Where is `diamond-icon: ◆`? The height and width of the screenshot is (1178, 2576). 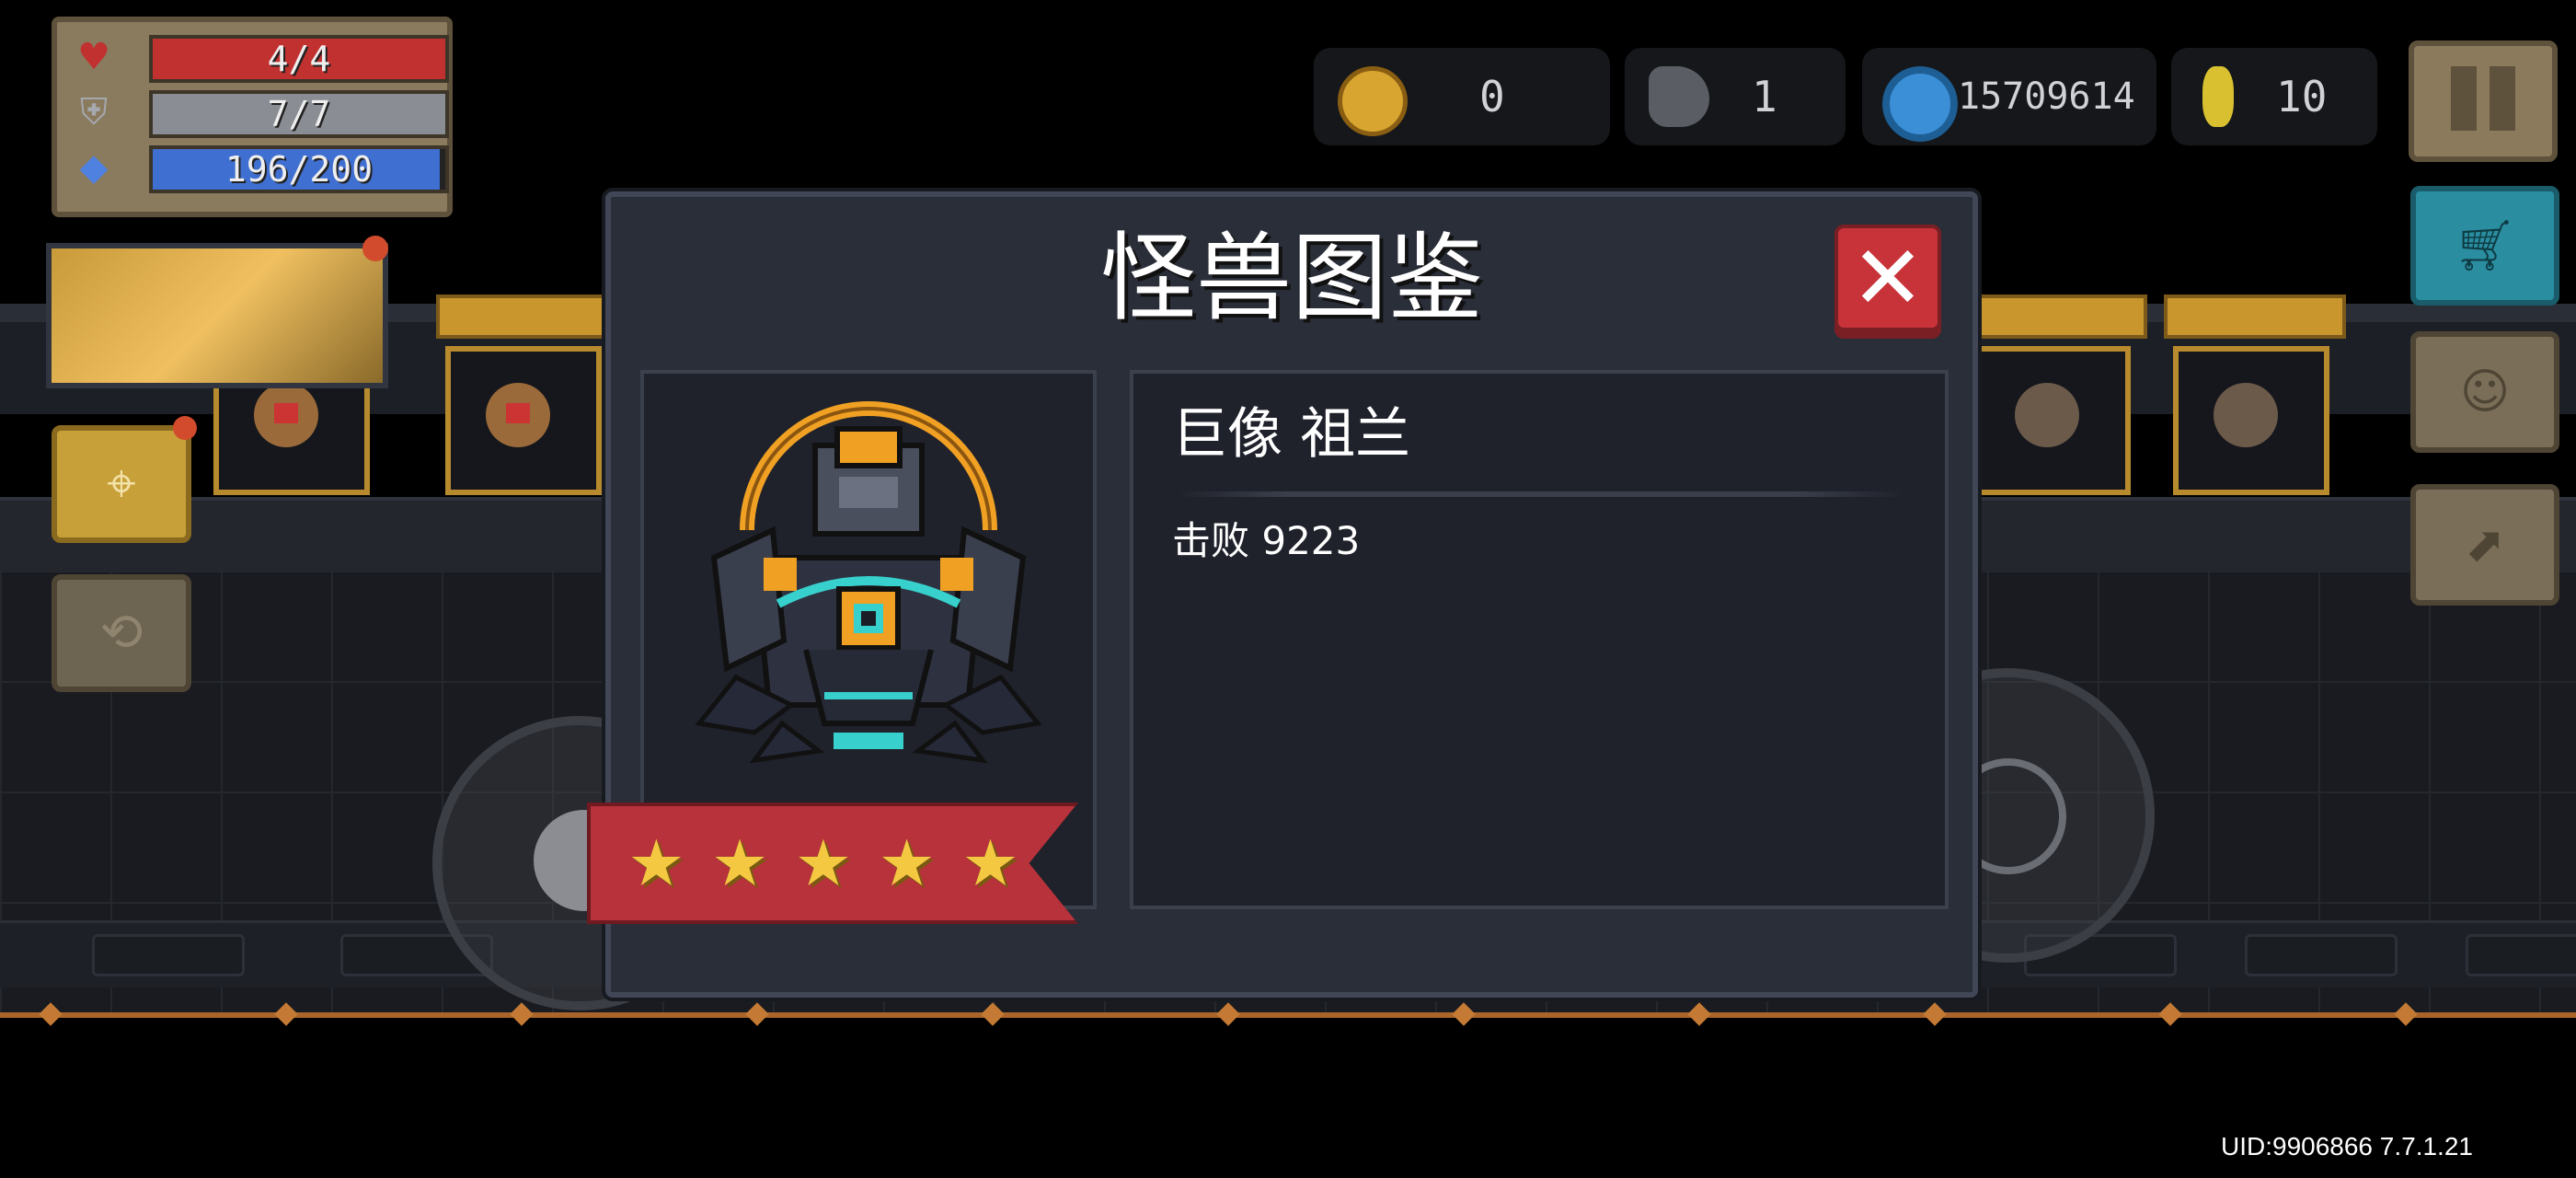
diamond-icon: ◆ is located at coordinates (94, 167).